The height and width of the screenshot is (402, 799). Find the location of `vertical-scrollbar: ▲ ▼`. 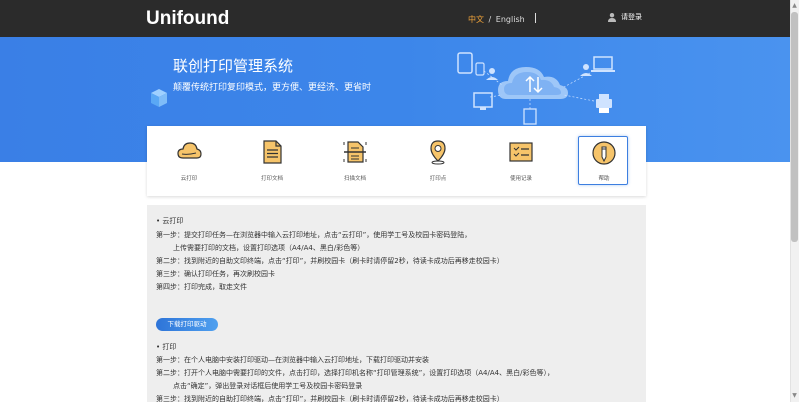

vertical-scrollbar: ▲ ▼ is located at coordinates (794, 201).